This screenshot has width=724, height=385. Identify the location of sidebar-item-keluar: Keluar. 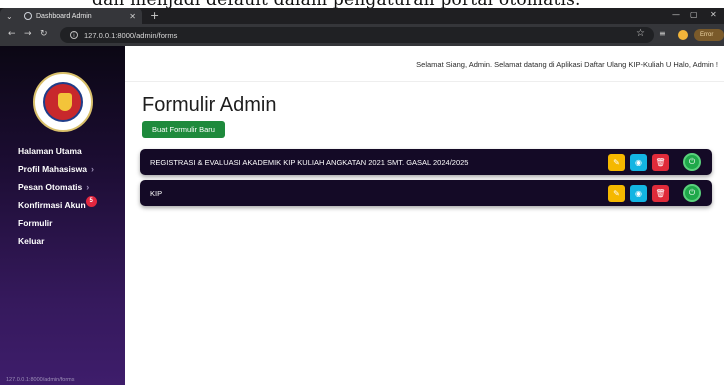
(57, 241).